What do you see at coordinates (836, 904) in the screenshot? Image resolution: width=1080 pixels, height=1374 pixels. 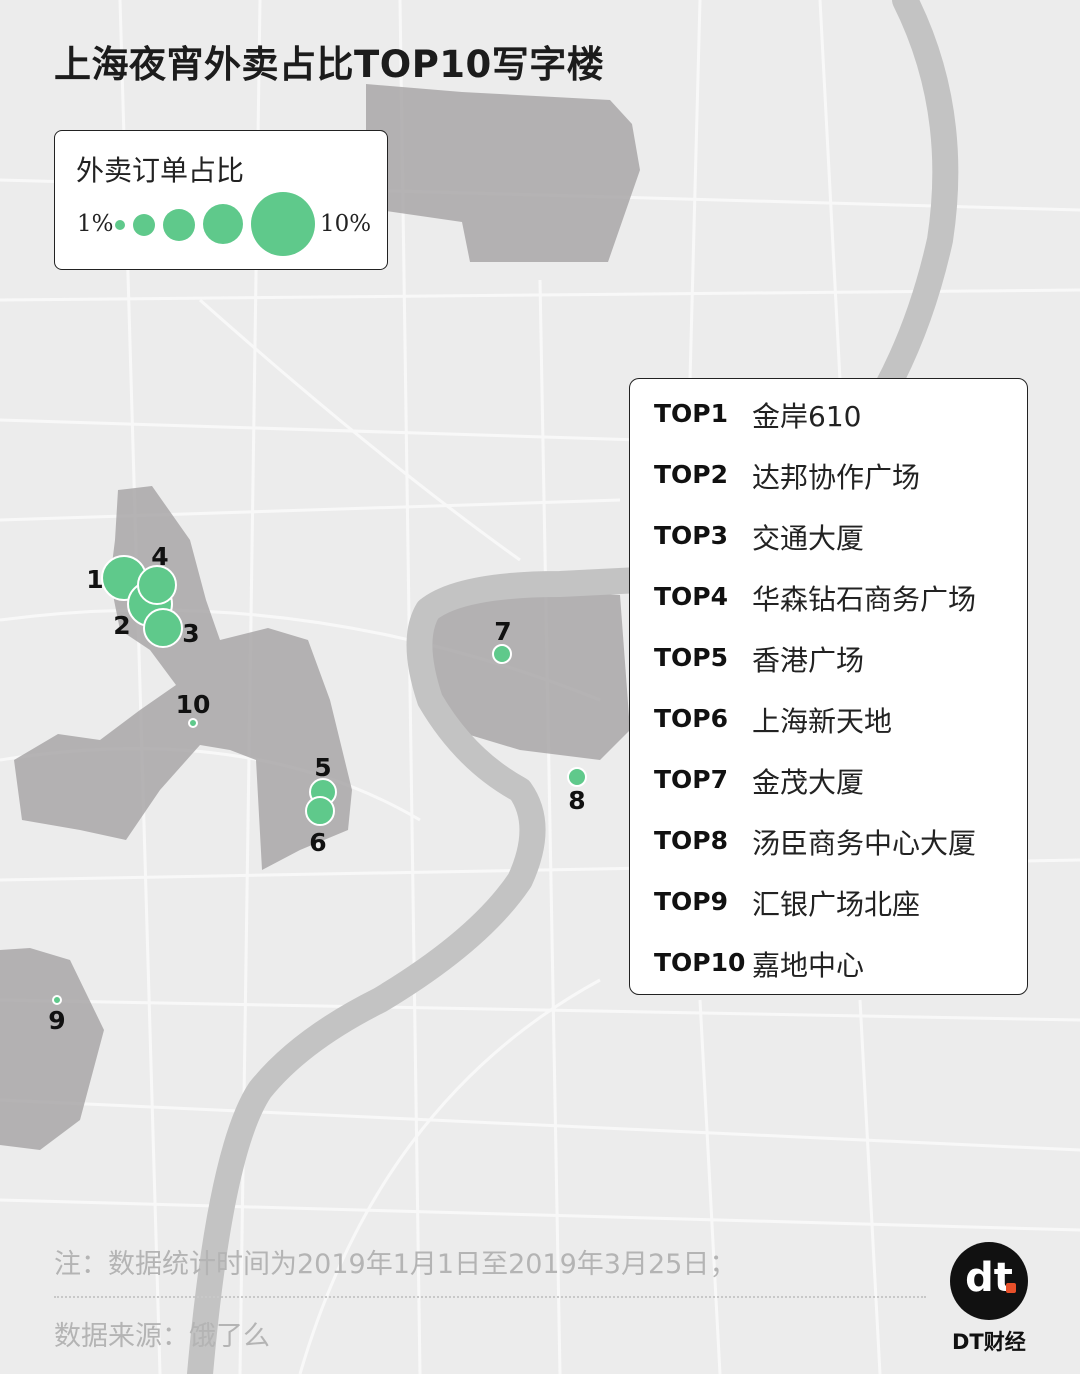 I see `building-name: 汇银广场北座` at bounding box center [836, 904].